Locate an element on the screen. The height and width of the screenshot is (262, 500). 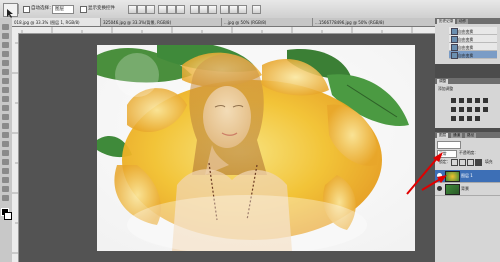
tab-paths: 路径 is located at coordinates (471, 135).